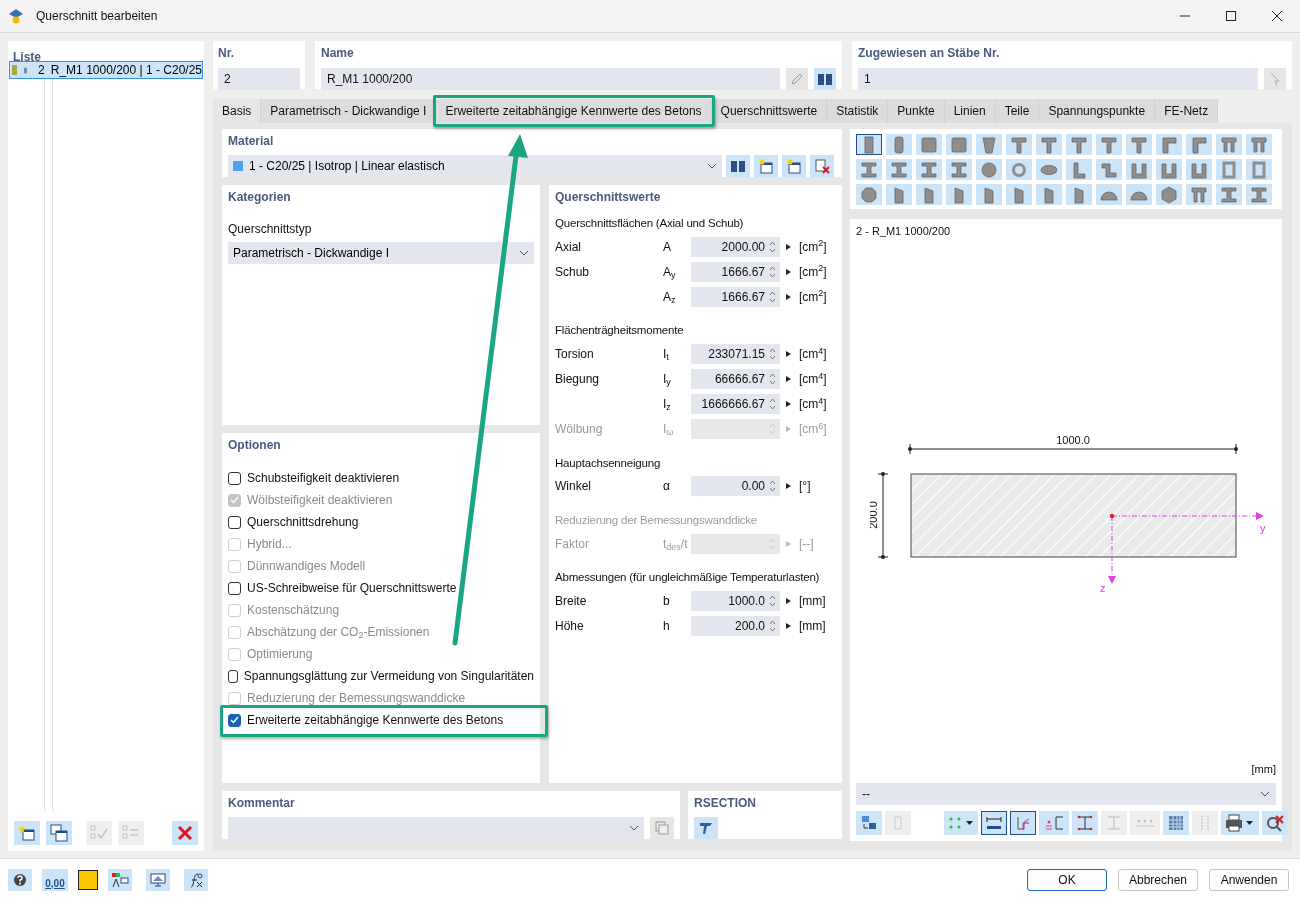 This screenshot has height=900, width=1300. Describe the element at coordinates (381, 676) in the screenshot. I see `checkbox-option: Spannungsglättung zur Vermeidung von Singularitäten` at that location.